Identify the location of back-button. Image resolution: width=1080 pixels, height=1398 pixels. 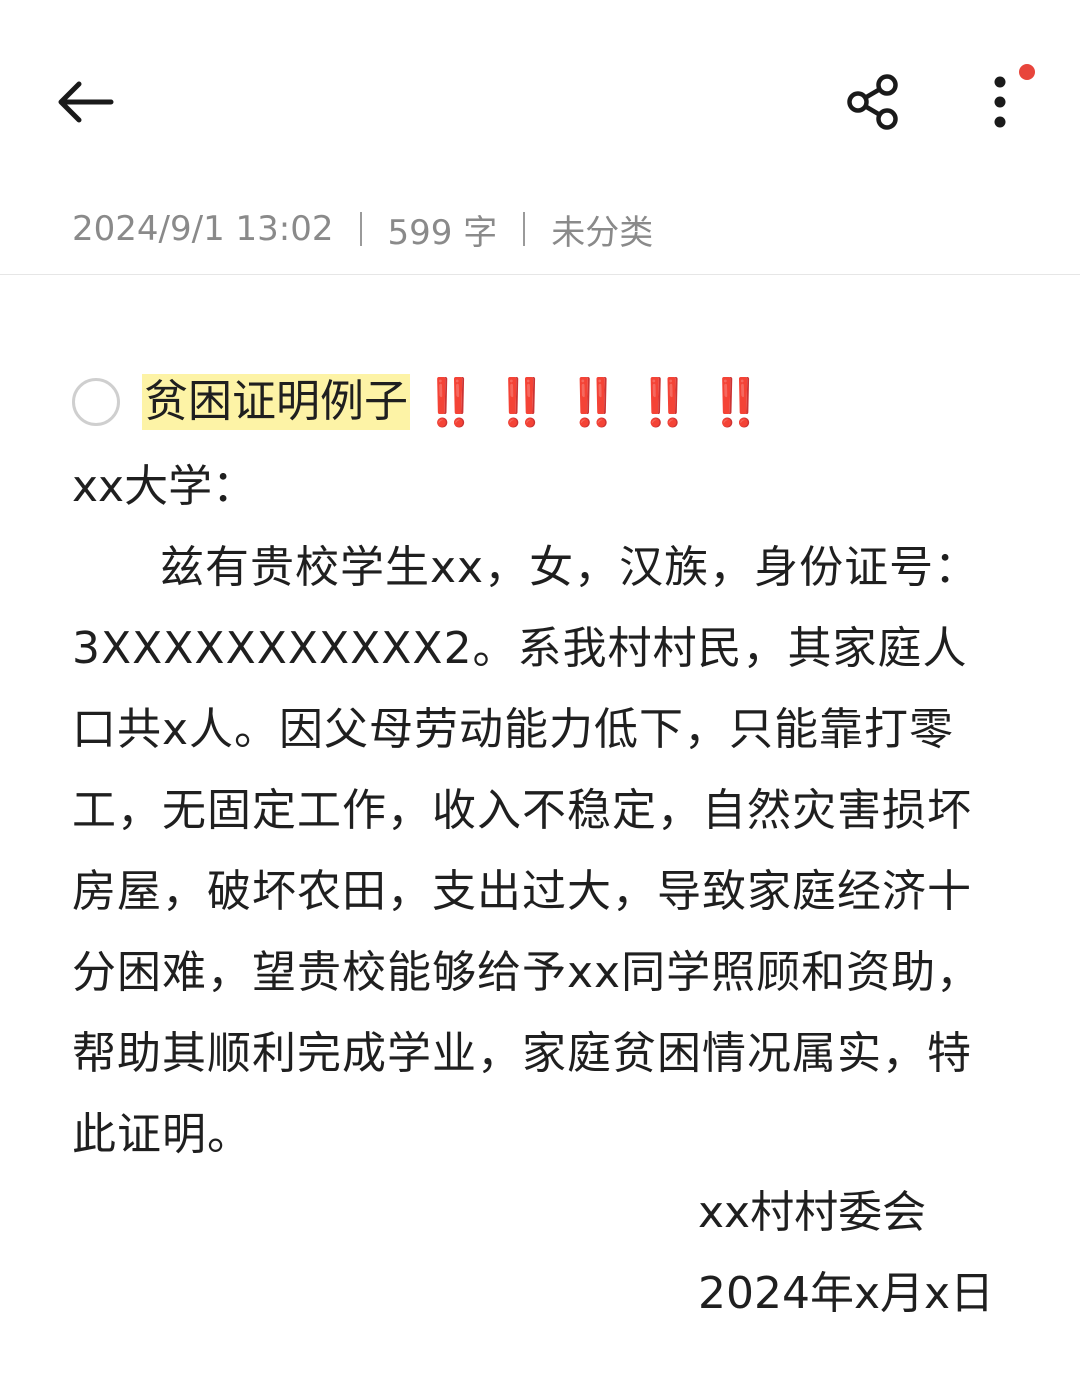
(85, 102).